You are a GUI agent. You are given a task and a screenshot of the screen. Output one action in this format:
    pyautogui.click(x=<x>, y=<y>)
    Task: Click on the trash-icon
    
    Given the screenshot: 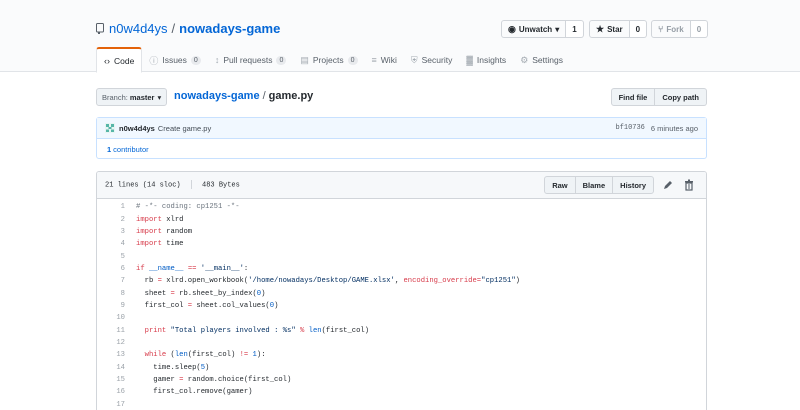 What is the action you would take?
    pyautogui.click(x=689, y=185)
    